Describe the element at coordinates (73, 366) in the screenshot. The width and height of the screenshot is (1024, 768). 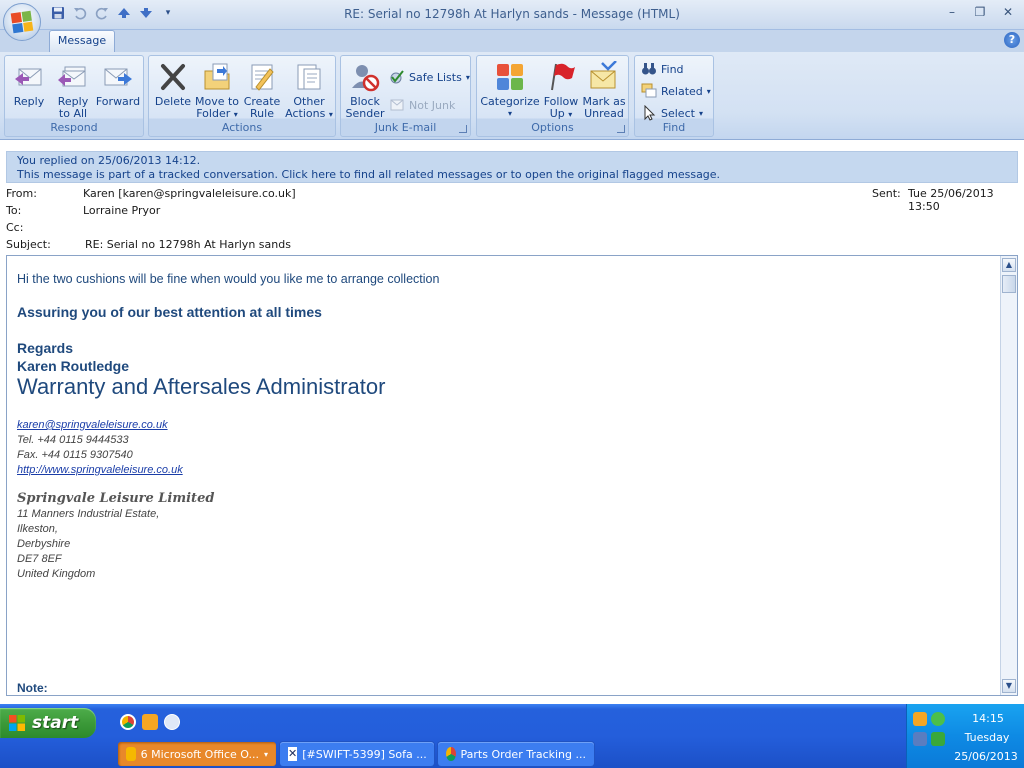
I see `signature-name: Karen Routledge` at that location.